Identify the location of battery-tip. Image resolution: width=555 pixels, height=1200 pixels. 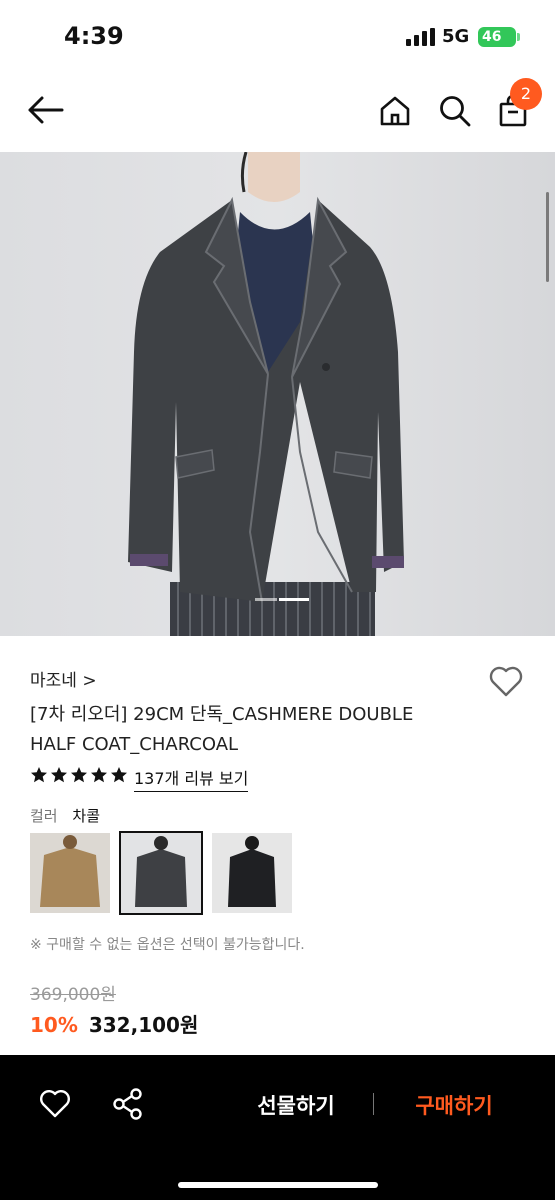
(518, 37).